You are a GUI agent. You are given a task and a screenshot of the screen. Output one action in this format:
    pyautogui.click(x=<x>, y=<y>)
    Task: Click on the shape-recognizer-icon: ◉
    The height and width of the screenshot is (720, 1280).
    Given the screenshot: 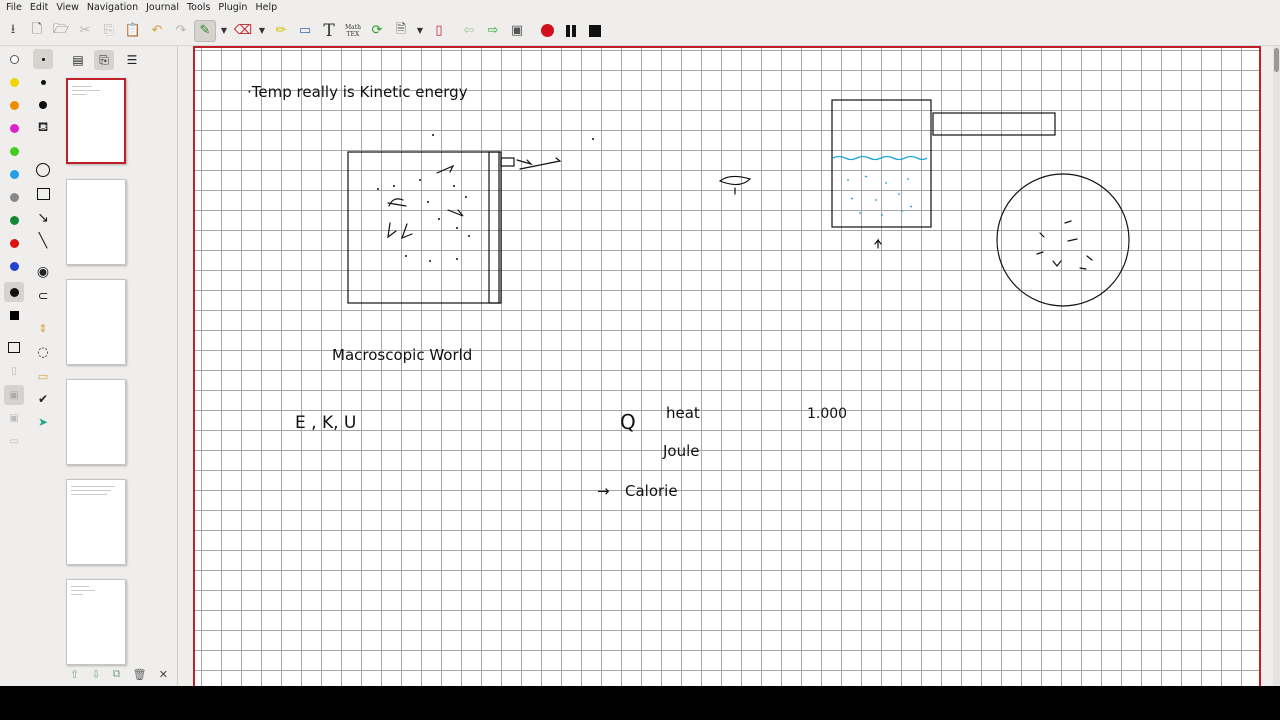 What is the action you would take?
    pyautogui.click(x=43, y=272)
    